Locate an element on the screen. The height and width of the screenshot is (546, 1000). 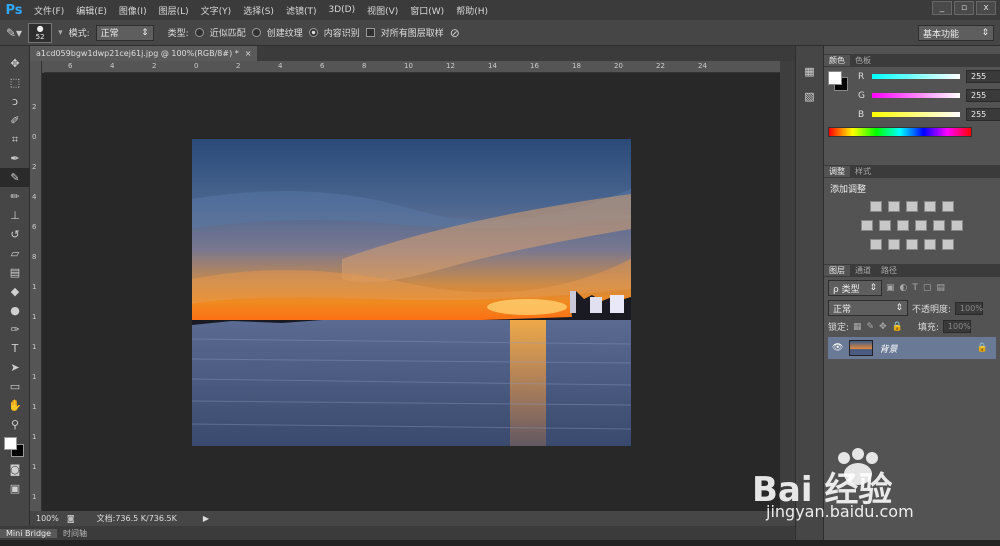
type-tool-icon: T is located at coordinates (15, 348).